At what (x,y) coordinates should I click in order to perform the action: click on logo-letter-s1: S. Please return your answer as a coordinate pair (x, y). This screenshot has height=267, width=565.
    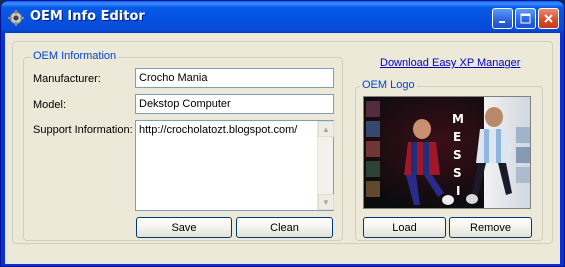
    Looking at the image, I should click on (457, 155).